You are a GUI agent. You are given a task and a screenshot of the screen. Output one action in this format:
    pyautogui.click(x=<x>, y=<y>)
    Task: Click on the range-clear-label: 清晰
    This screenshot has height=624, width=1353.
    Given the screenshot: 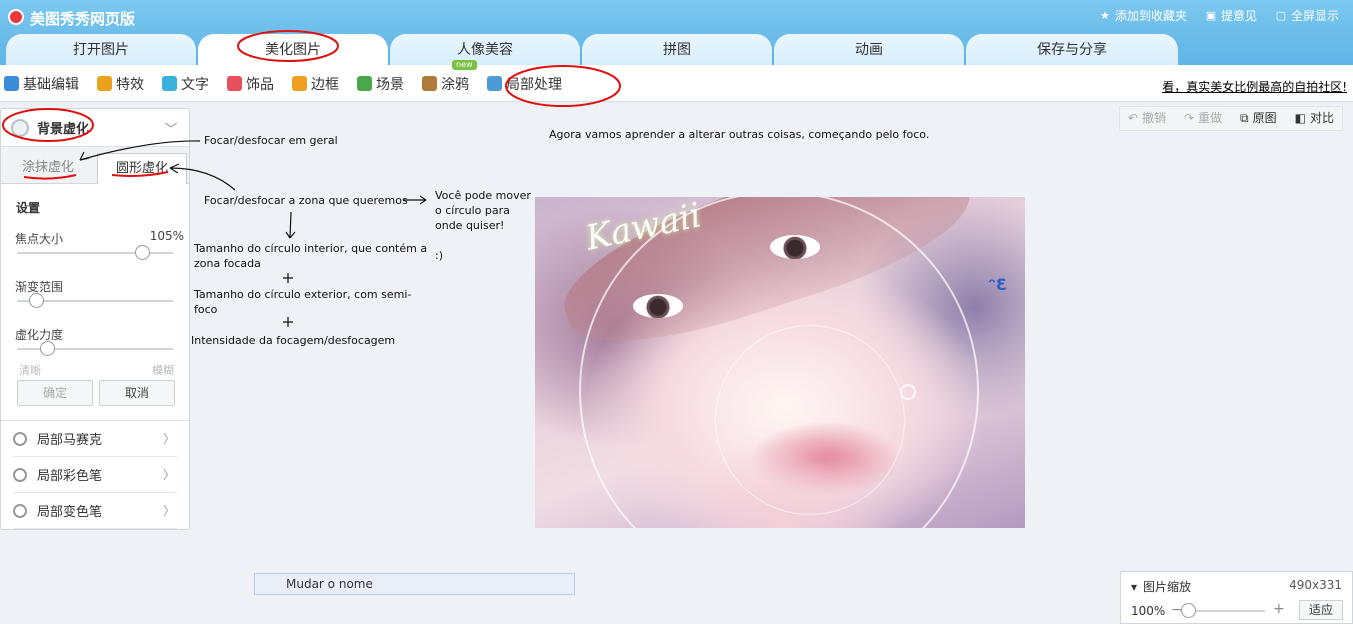 What is the action you would take?
    pyautogui.click(x=30, y=370)
    